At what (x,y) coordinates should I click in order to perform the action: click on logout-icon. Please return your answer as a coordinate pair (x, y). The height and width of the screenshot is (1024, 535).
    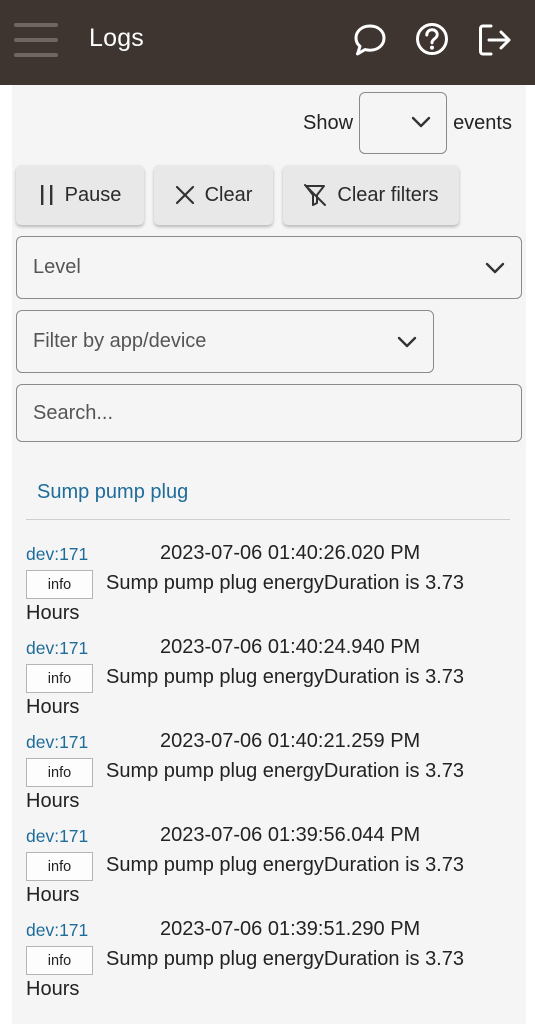
    Looking at the image, I should click on (495, 40).